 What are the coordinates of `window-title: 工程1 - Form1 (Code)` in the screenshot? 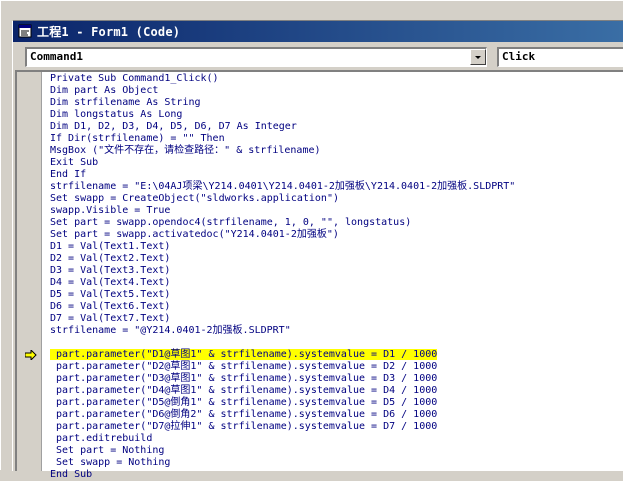 It's located at (109, 32).